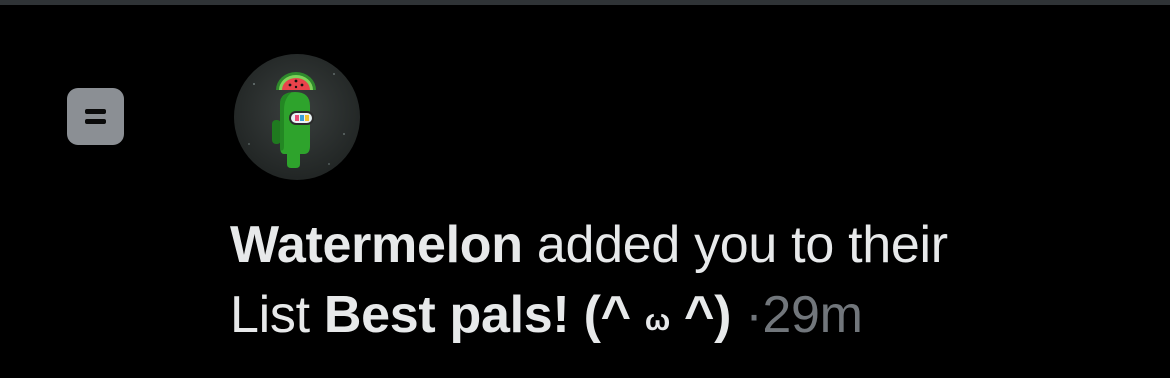 The height and width of the screenshot is (378, 1170). What do you see at coordinates (95, 116) in the screenshot?
I see `list-icon` at bounding box center [95, 116].